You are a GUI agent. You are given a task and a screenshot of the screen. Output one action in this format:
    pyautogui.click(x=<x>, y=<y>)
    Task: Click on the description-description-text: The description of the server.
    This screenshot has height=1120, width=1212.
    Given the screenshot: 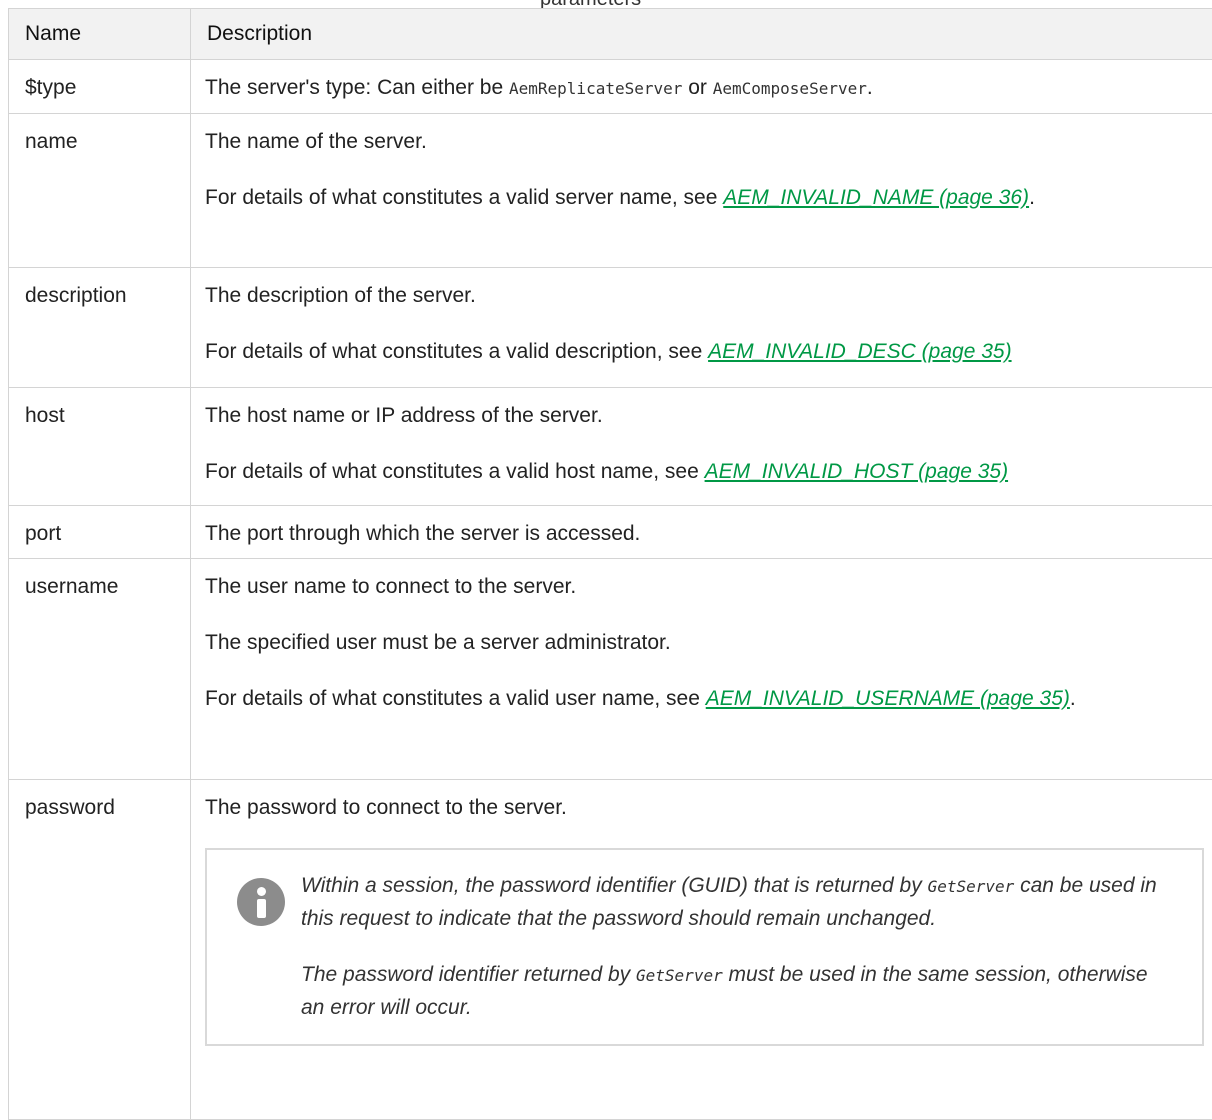 What is the action you would take?
    pyautogui.click(x=700, y=296)
    